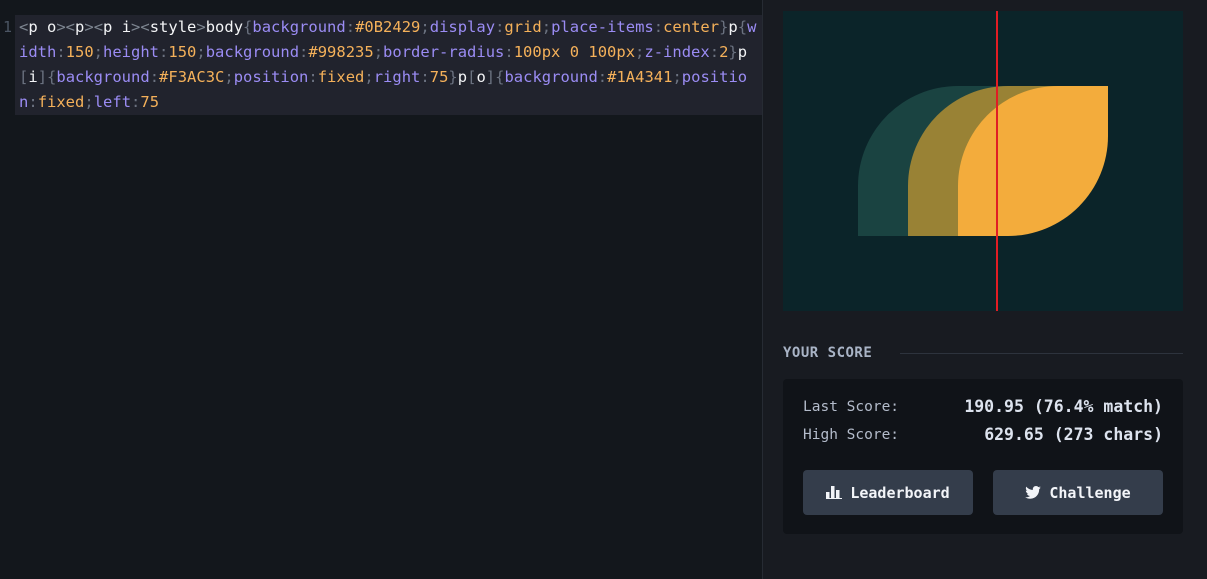 The height and width of the screenshot is (579, 1207). I want to click on code-token: o, so click(481, 77).